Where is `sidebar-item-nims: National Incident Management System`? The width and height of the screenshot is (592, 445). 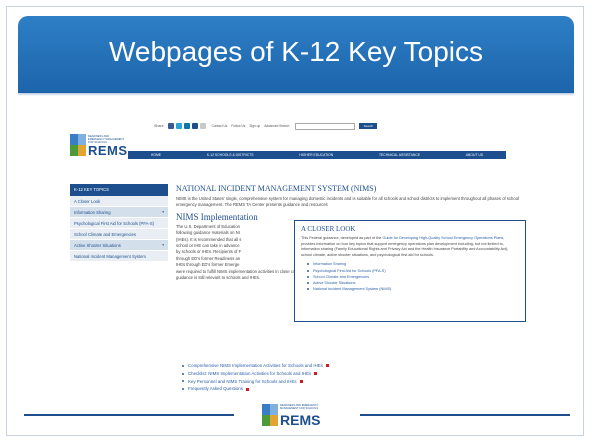
sidebar-item-nims: National Incident Management System is located at coordinates (119, 256).